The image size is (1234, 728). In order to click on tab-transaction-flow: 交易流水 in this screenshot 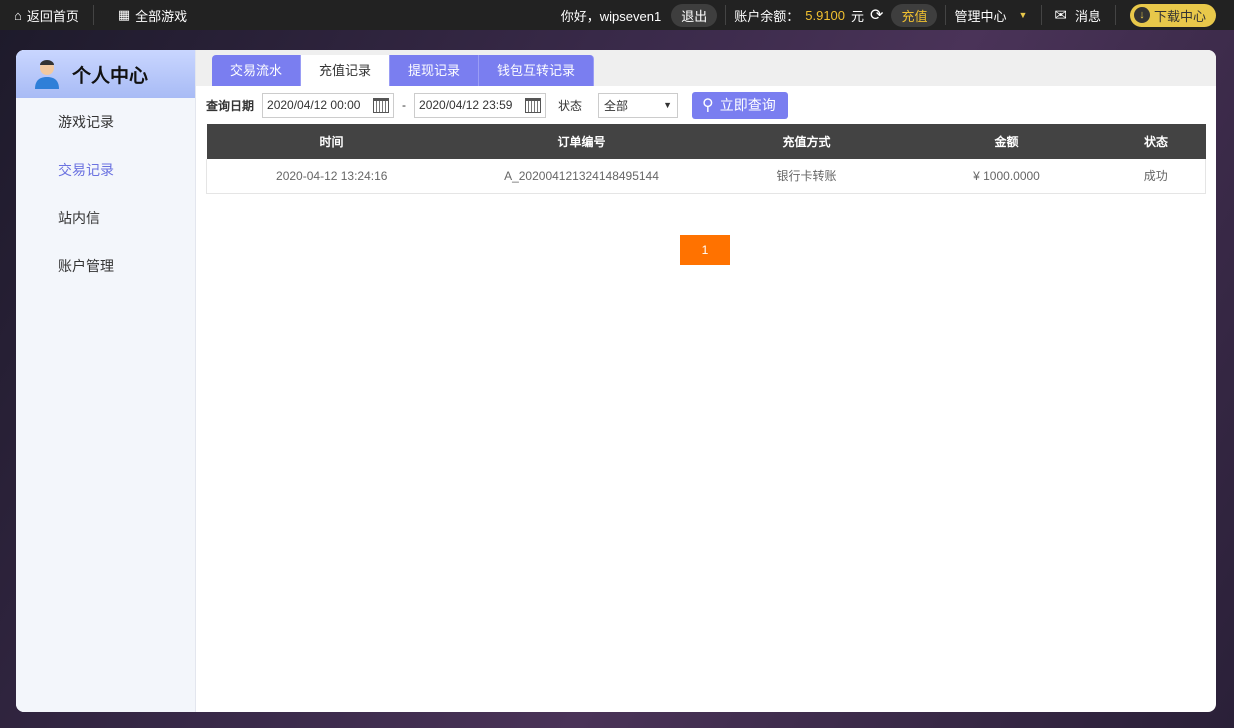, I will do `click(257, 70)`.